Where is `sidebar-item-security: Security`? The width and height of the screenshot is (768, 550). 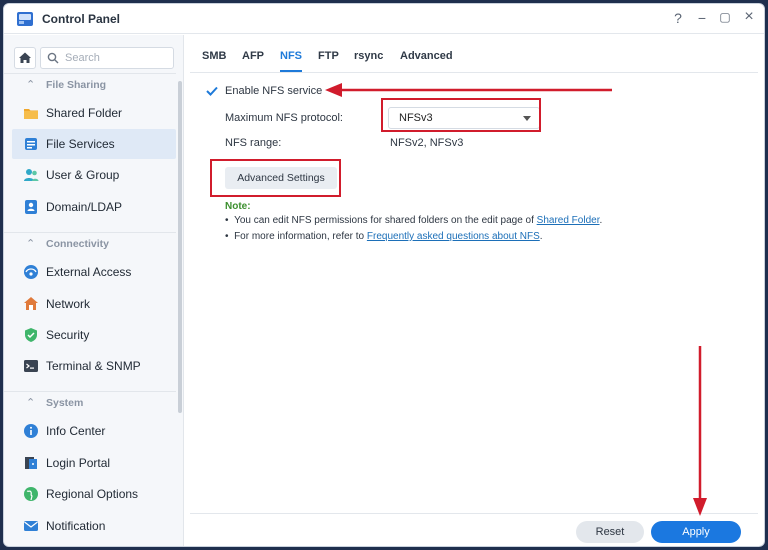 sidebar-item-security: Security is located at coordinates (94, 335).